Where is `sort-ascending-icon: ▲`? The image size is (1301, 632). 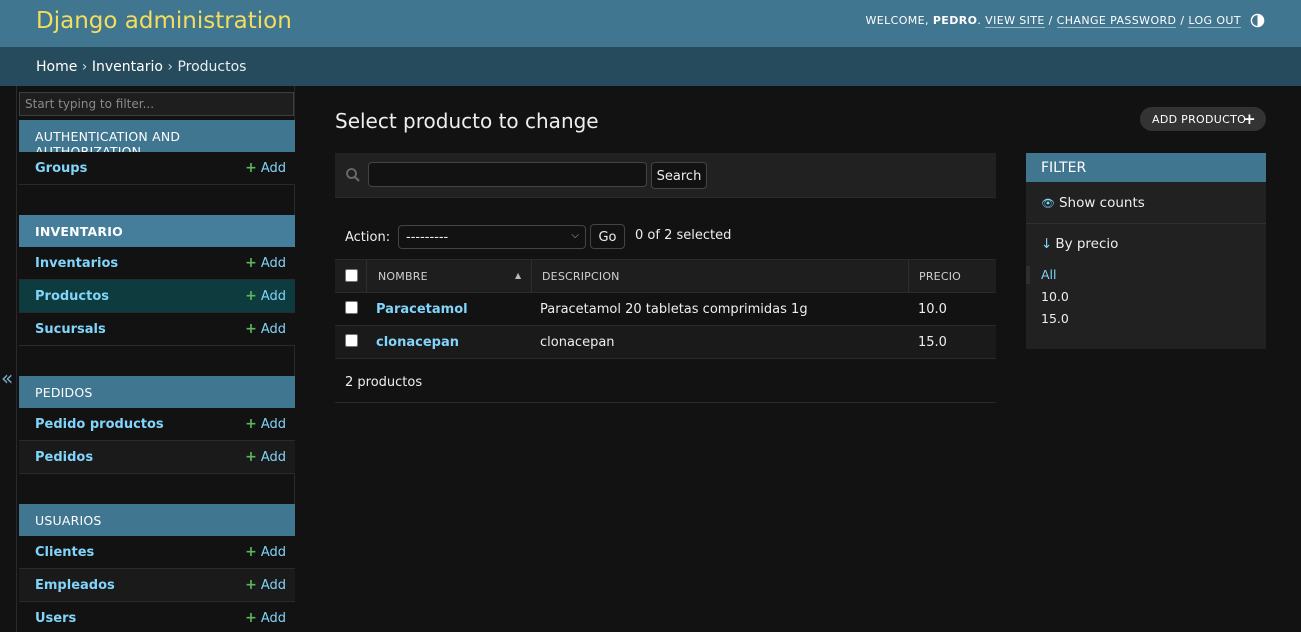 sort-ascending-icon: ▲ is located at coordinates (518, 275).